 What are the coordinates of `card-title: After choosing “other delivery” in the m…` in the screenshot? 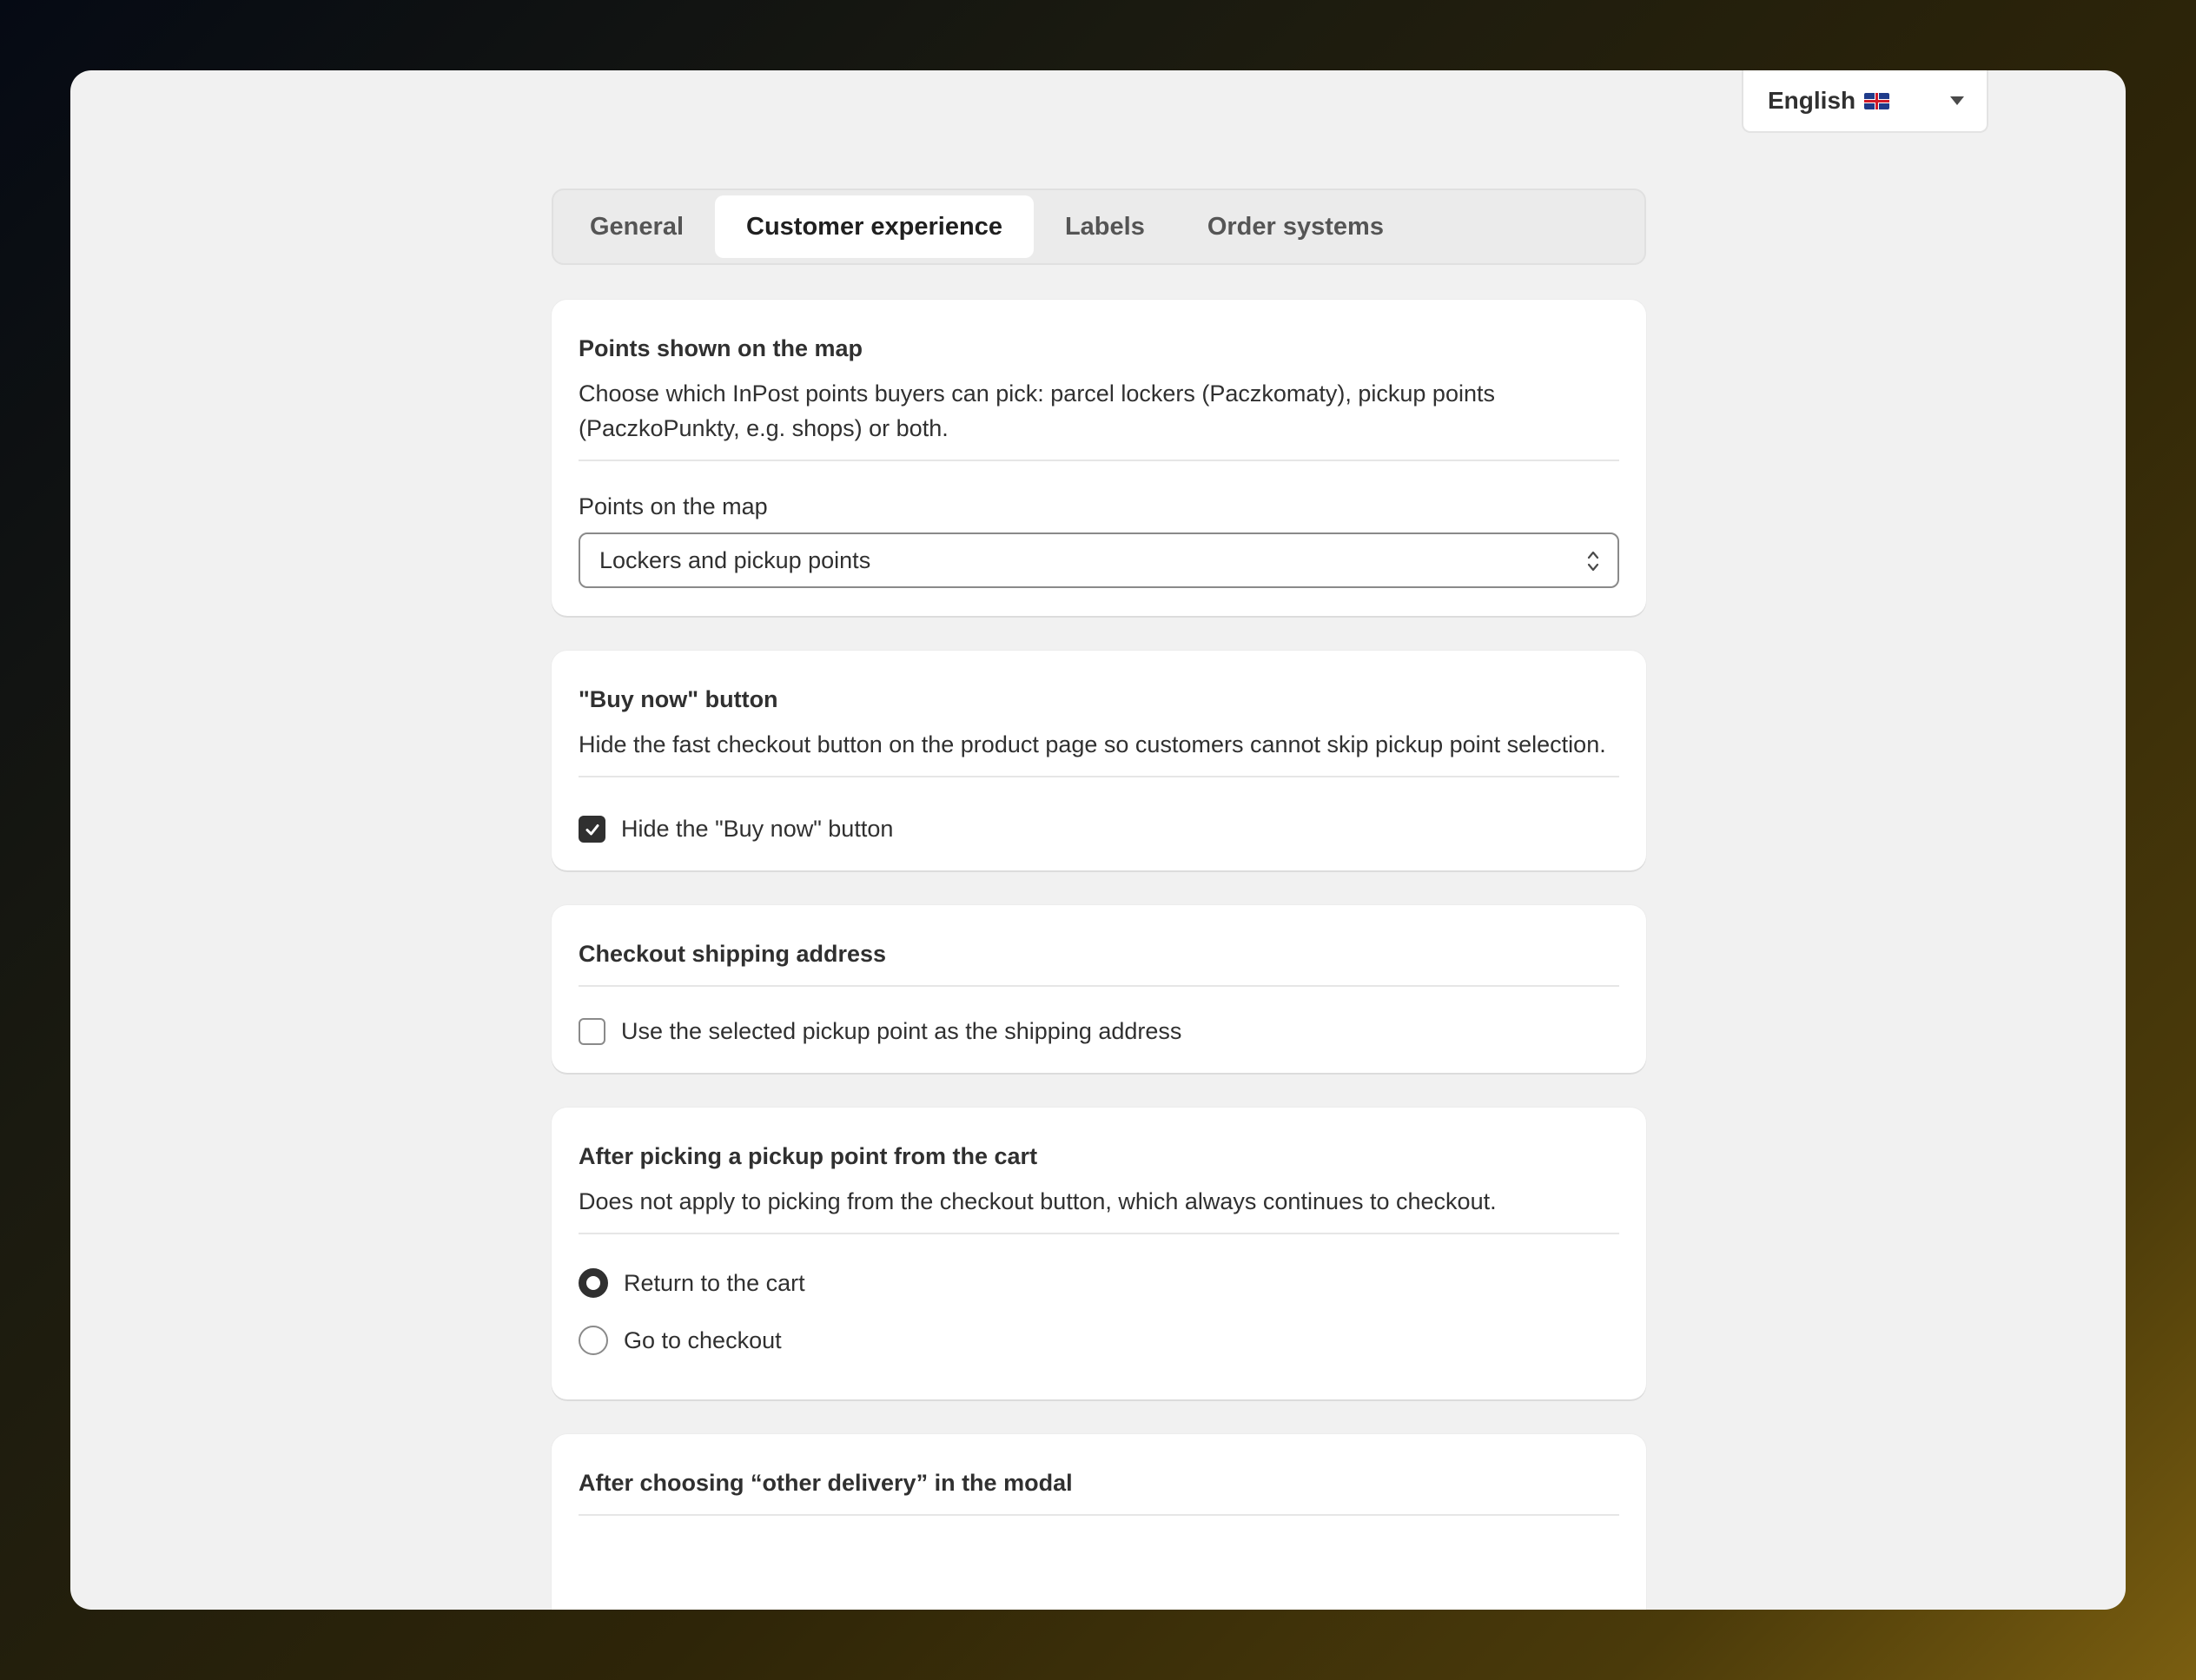 It's located at (826, 1483).